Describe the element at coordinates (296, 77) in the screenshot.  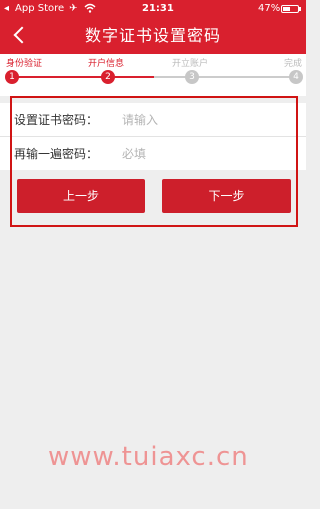
I see `step-circle-4: 4` at that location.